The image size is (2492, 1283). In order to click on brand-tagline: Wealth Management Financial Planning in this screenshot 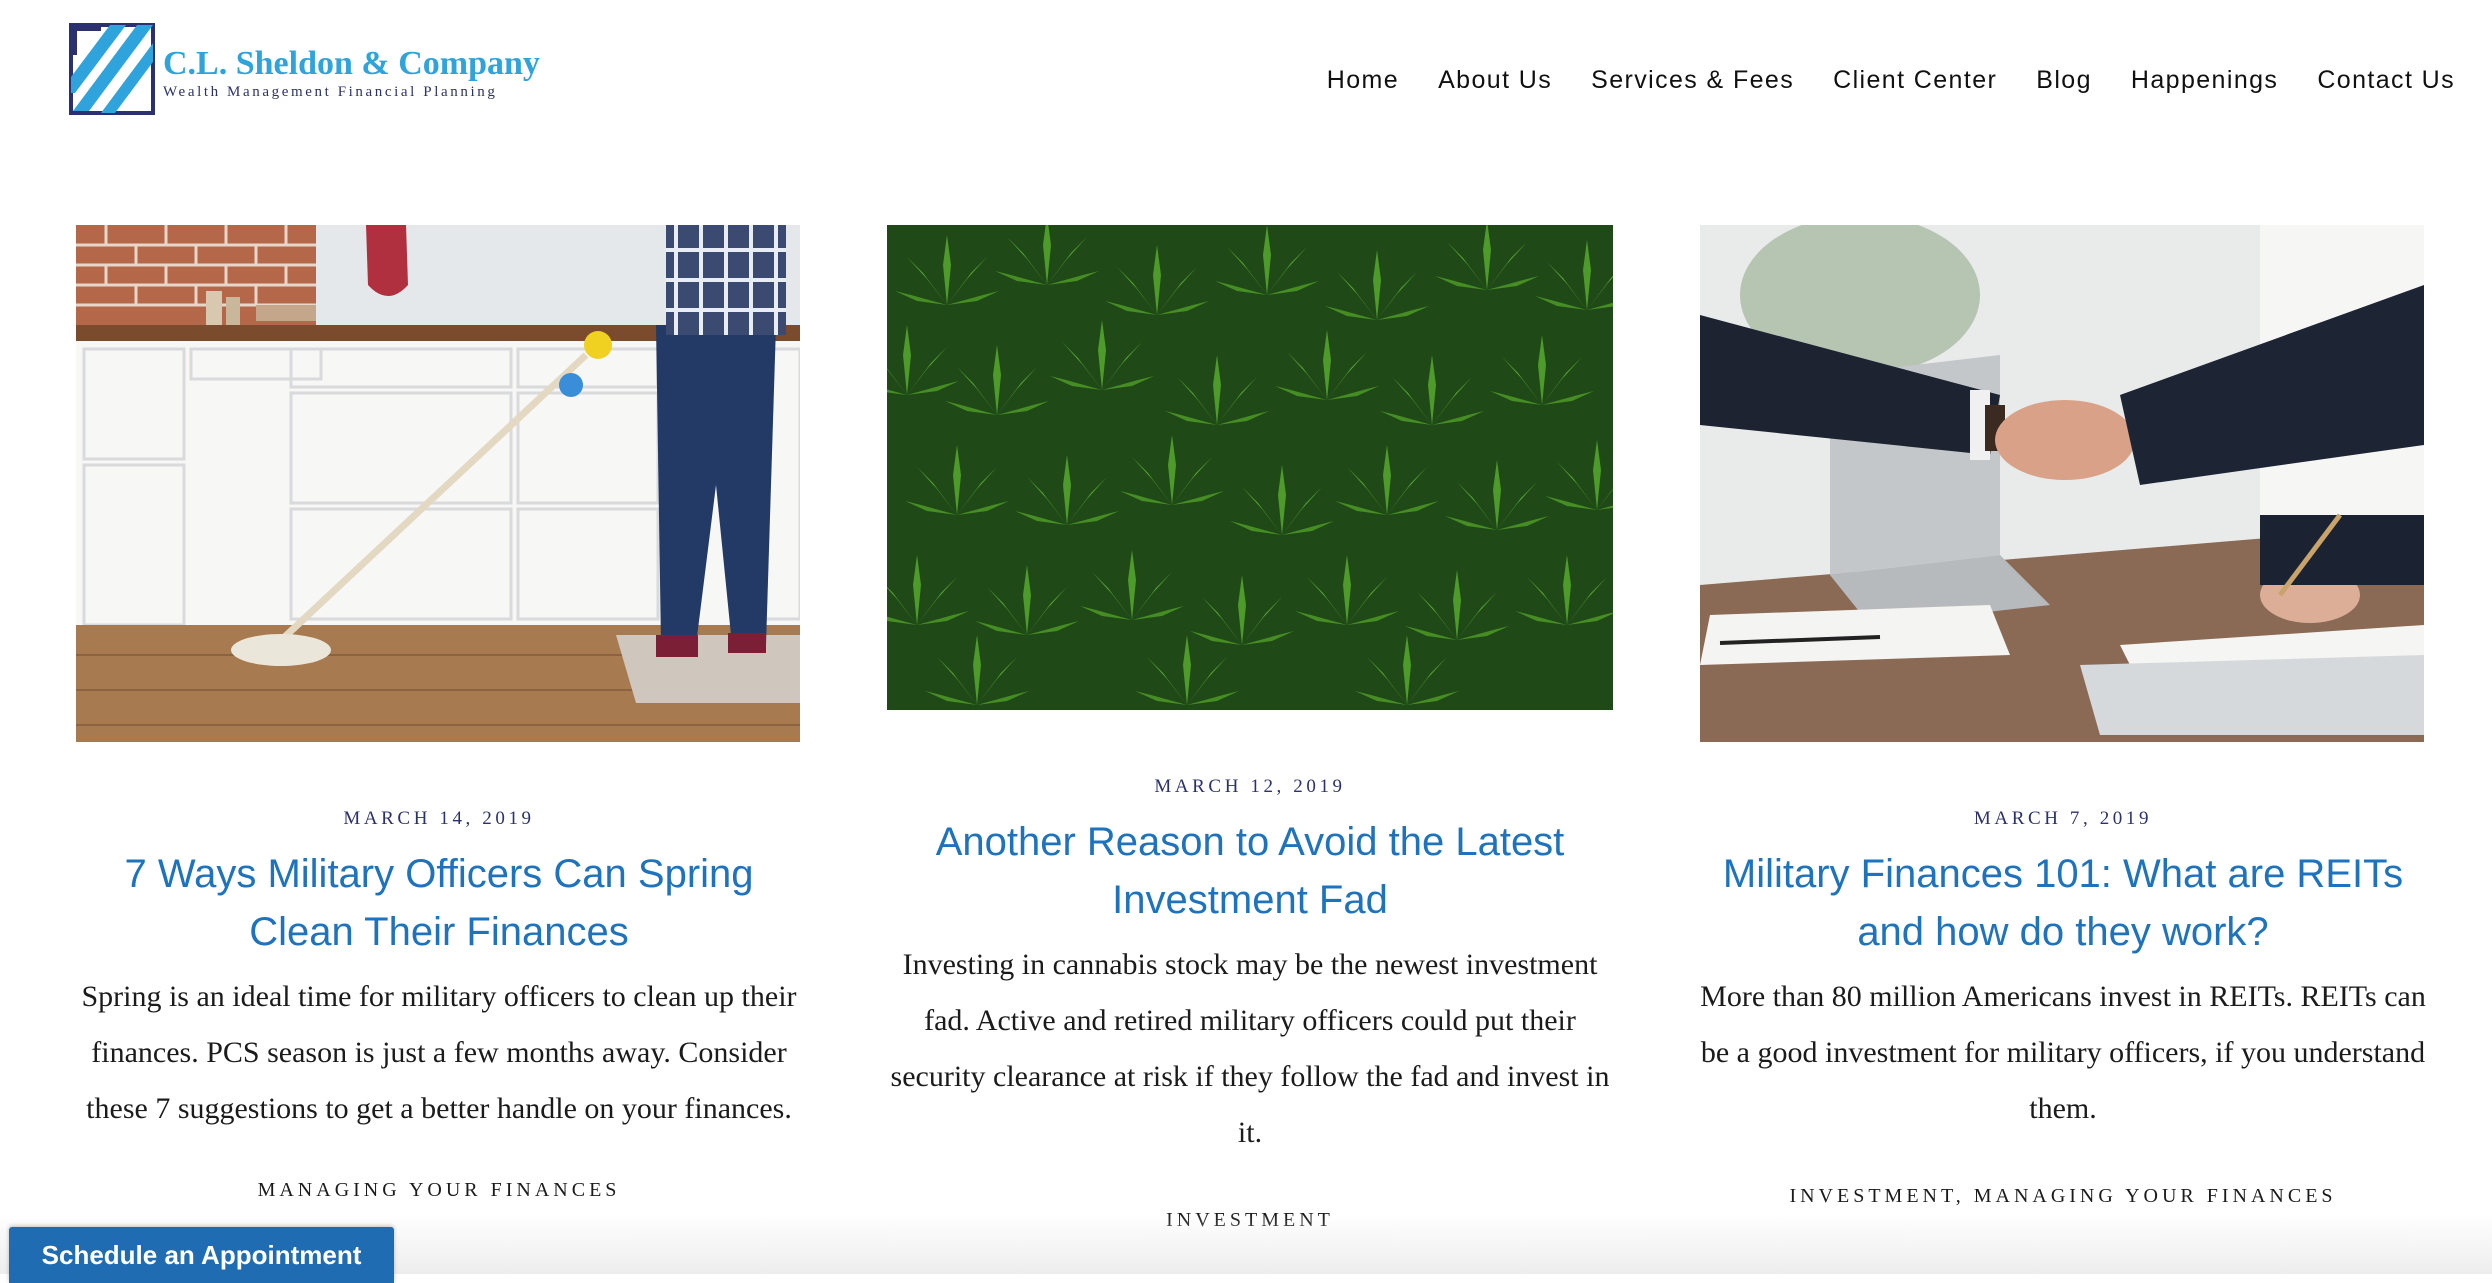, I will do `click(330, 92)`.